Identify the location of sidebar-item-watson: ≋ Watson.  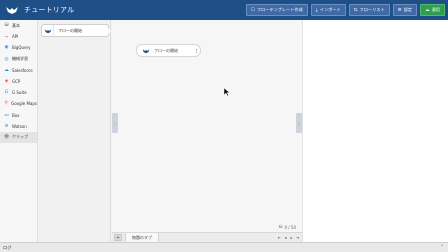
(18, 126).